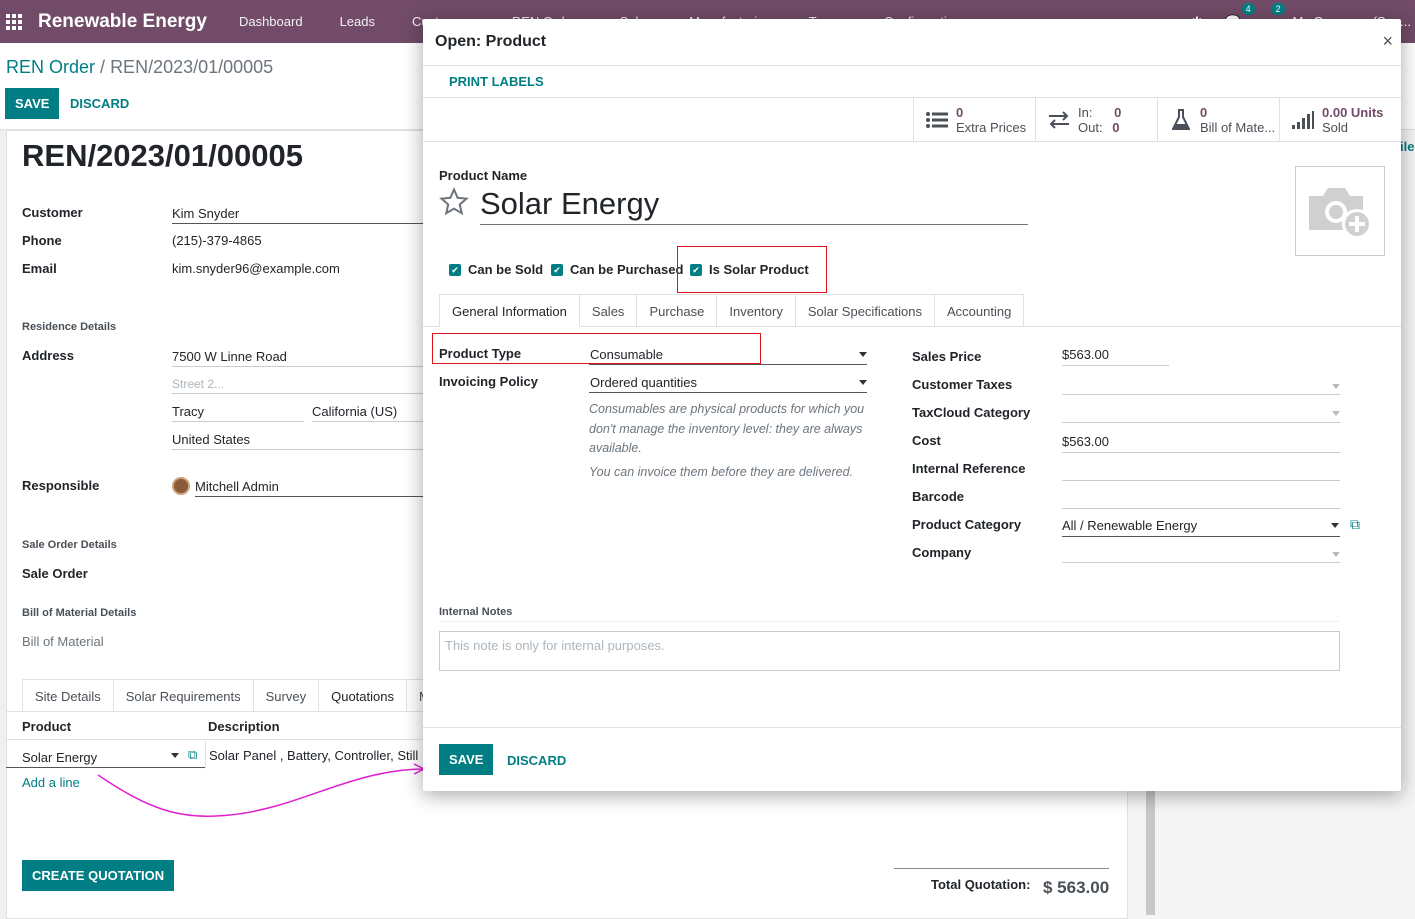 The height and width of the screenshot is (919, 1415). What do you see at coordinates (974, 120) in the screenshot?
I see `extra-prices-button: 0 Extra Prices` at bounding box center [974, 120].